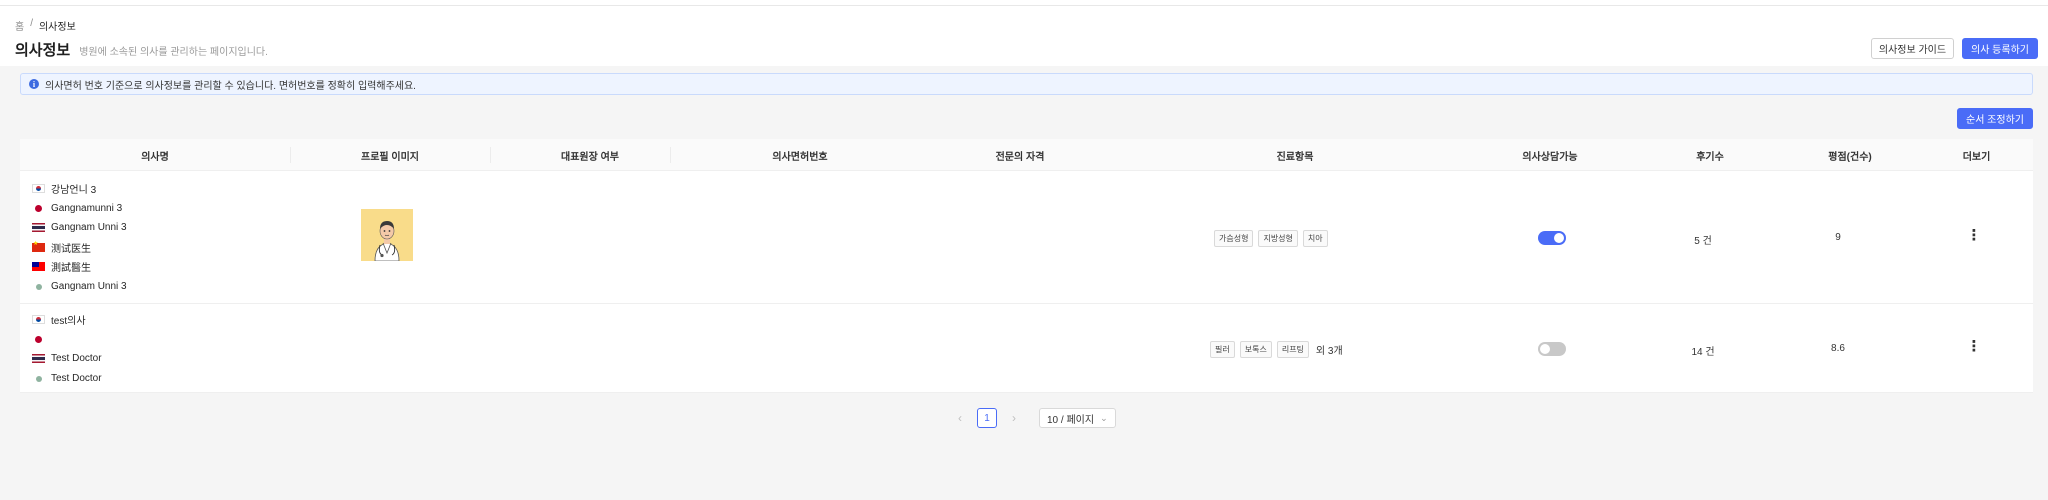 This screenshot has width=2048, height=500. What do you see at coordinates (1222, 349) in the screenshot?
I see `treatment-tag: 필러` at bounding box center [1222, 349].